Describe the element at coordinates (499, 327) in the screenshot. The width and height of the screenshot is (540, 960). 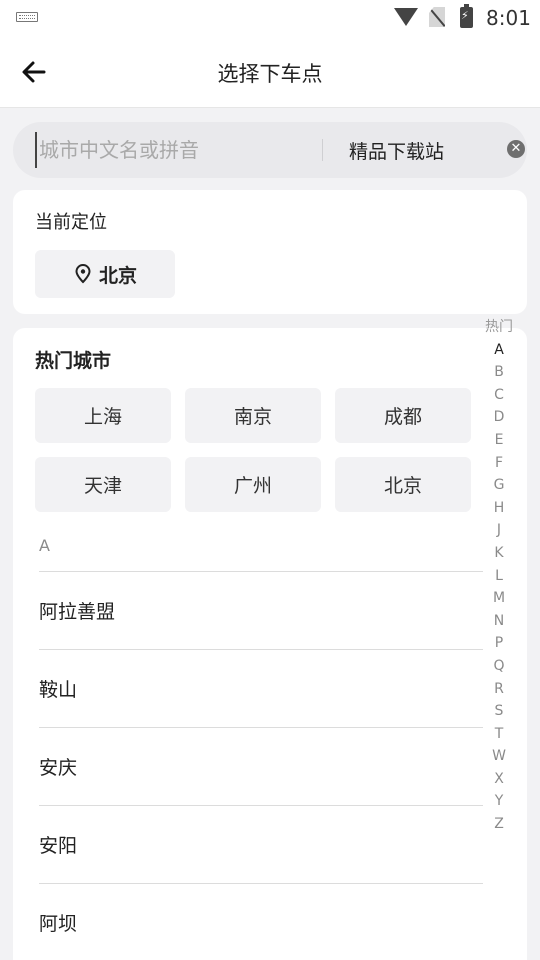
I see `index-item-hot: 热门` at that location.